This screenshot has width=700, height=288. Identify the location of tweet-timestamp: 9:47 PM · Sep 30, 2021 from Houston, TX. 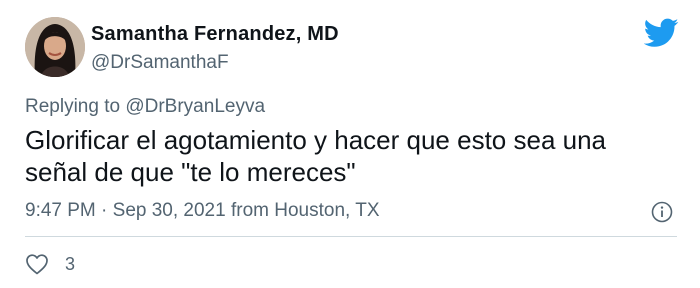
(202, 211).